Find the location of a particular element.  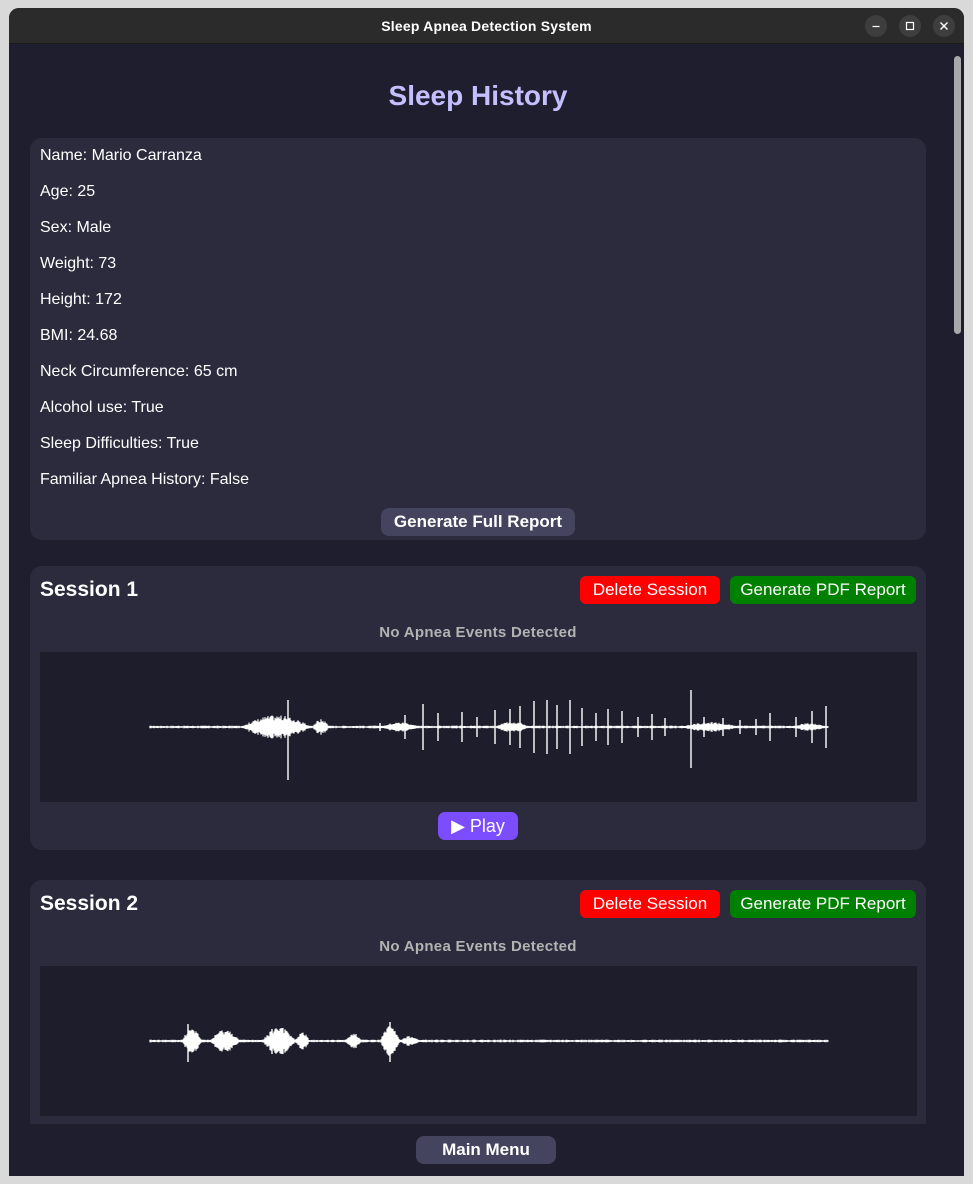

title-bar: Sleep Apnea Detection System is located at coordinates (486, 26).